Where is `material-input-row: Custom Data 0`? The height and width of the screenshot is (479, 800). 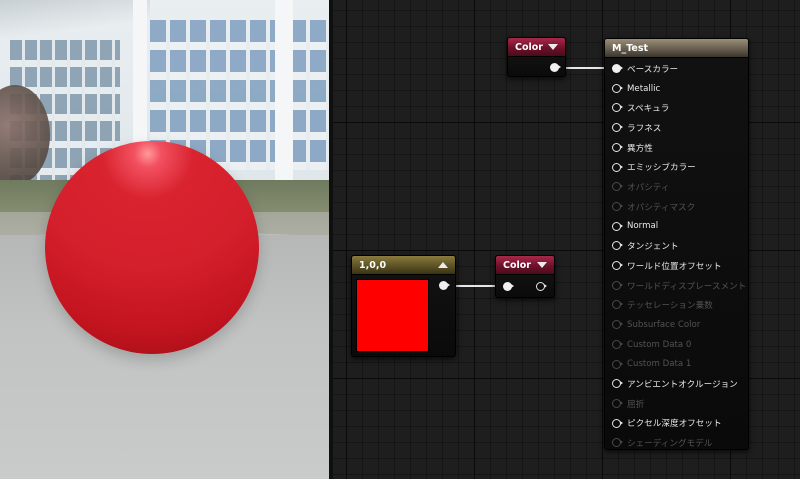
material-input-row: Custom Data 0 is located at coordinates (676, 345).